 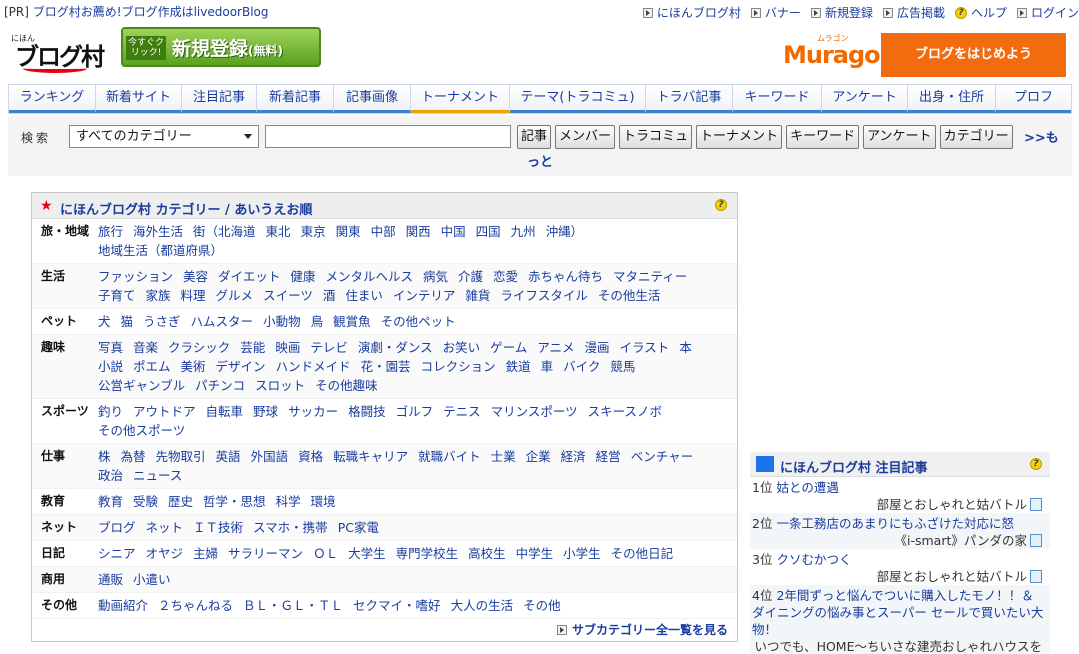 What do you see at coordinates (141, 385) in the screenshot?
I see `category-link: 公営ギャンブル` at bounding box center [141, 385].